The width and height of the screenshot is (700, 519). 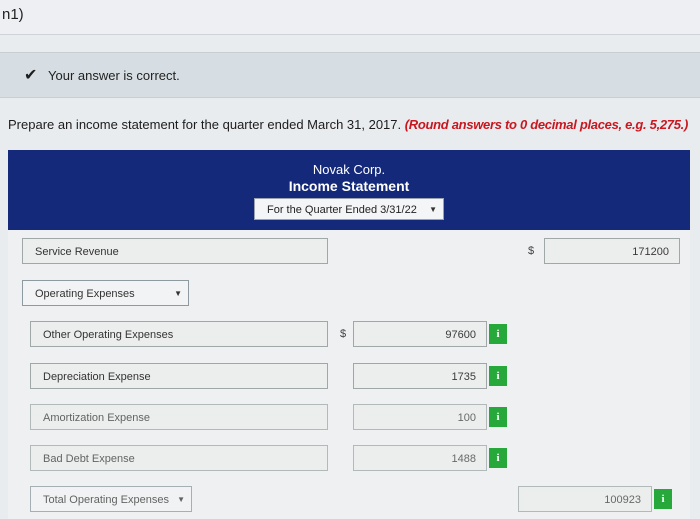 I want to click on total-operating-amount: 100923, so click(x=622, y=500).